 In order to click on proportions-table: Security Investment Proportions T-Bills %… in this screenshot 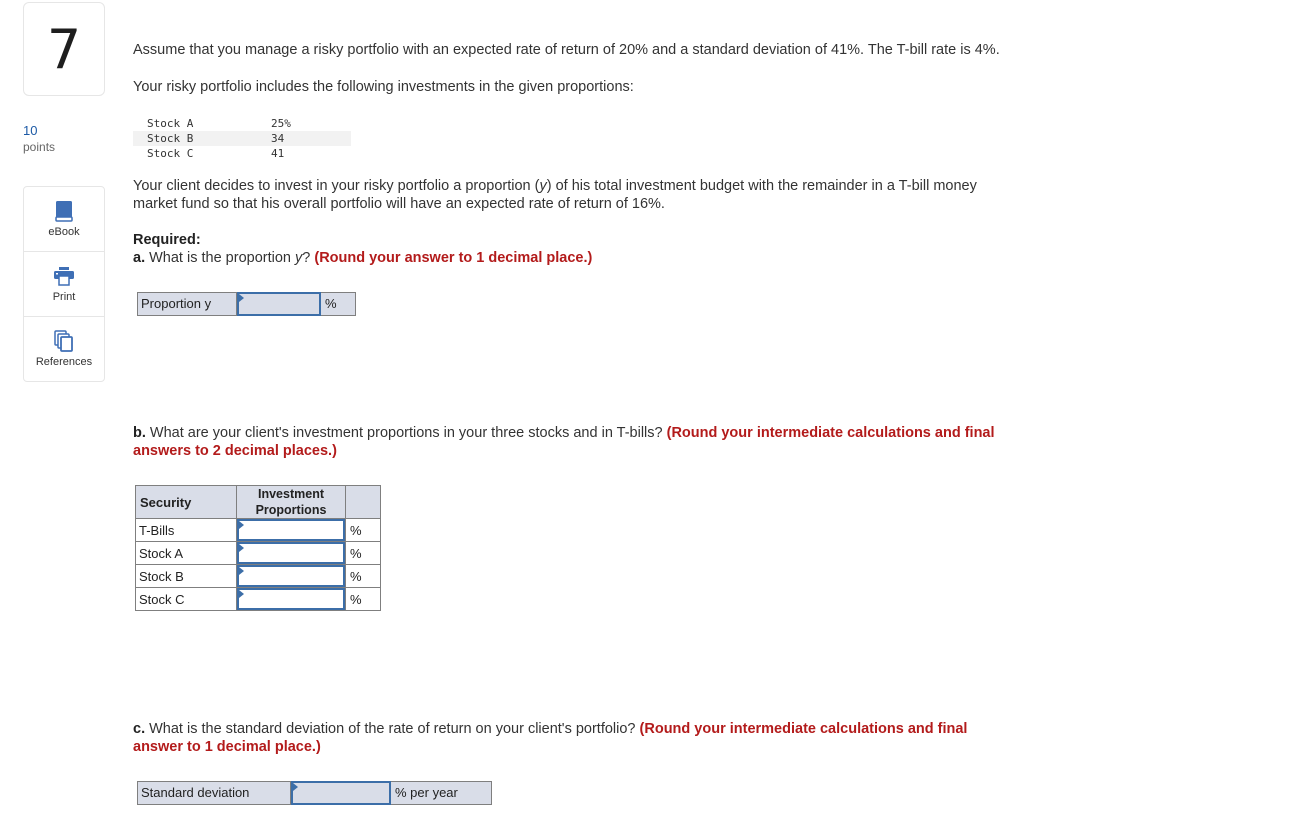, I will do `click(258, 548)`.